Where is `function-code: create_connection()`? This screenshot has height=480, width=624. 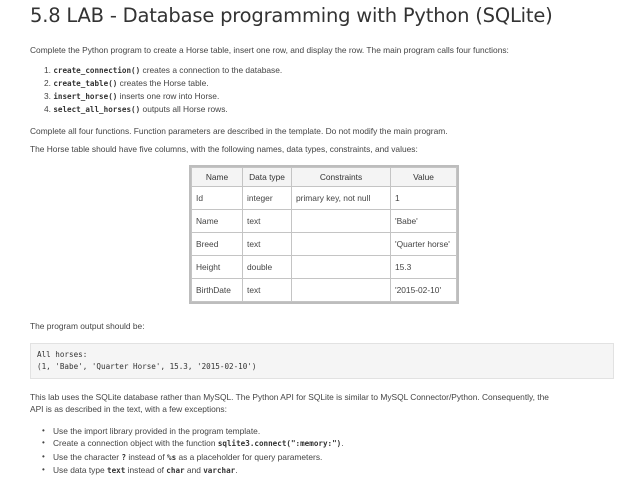
function-code: create_connection() is located at coordinates (97, 70).